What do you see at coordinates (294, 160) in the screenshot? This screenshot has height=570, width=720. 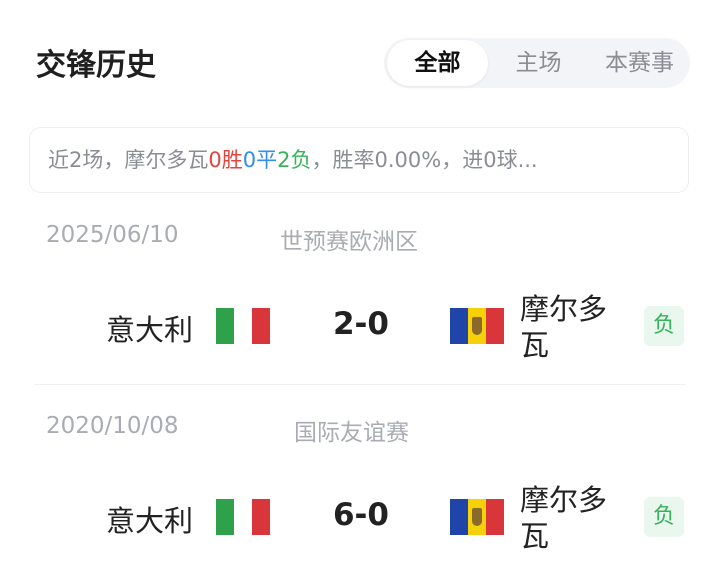 I see `summary-losses: 2负` at bounding box center [294, 160].